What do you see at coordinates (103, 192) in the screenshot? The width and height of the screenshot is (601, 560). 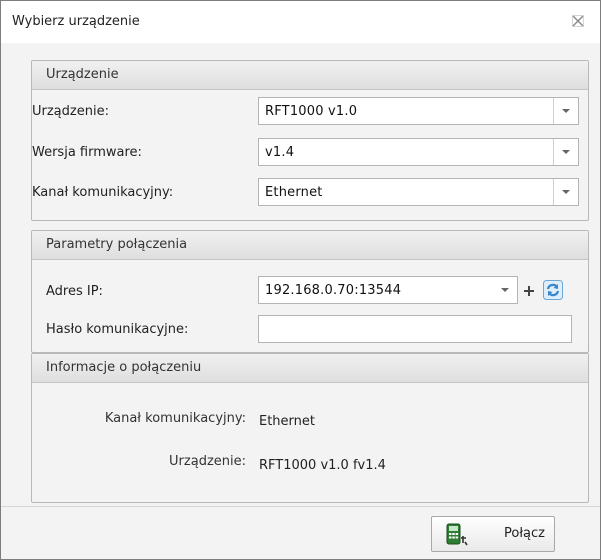 I see `channel-label: Kanał komunikacyjny:` at bounding box center [103, 192].